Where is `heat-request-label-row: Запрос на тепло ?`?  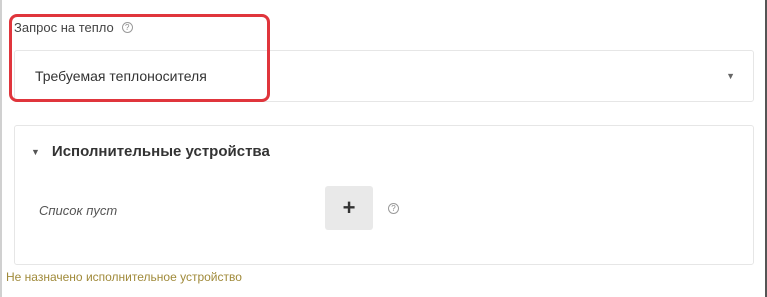
heat-request-label-row: Запрос на тепло ? is located at coordinates (73, 27).